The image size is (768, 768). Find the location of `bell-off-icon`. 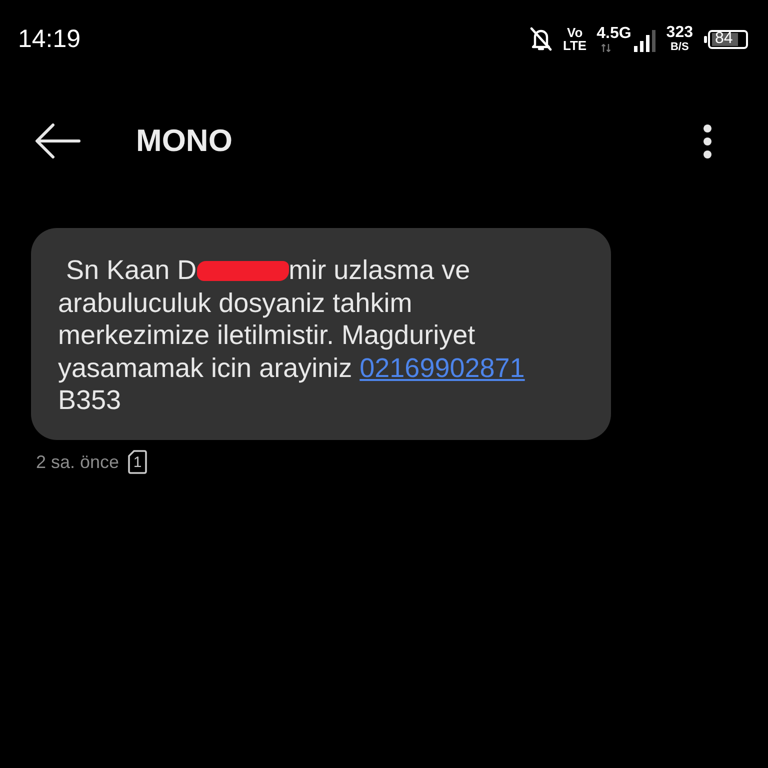

bell-off-icon is located at coordinates (541, 39).